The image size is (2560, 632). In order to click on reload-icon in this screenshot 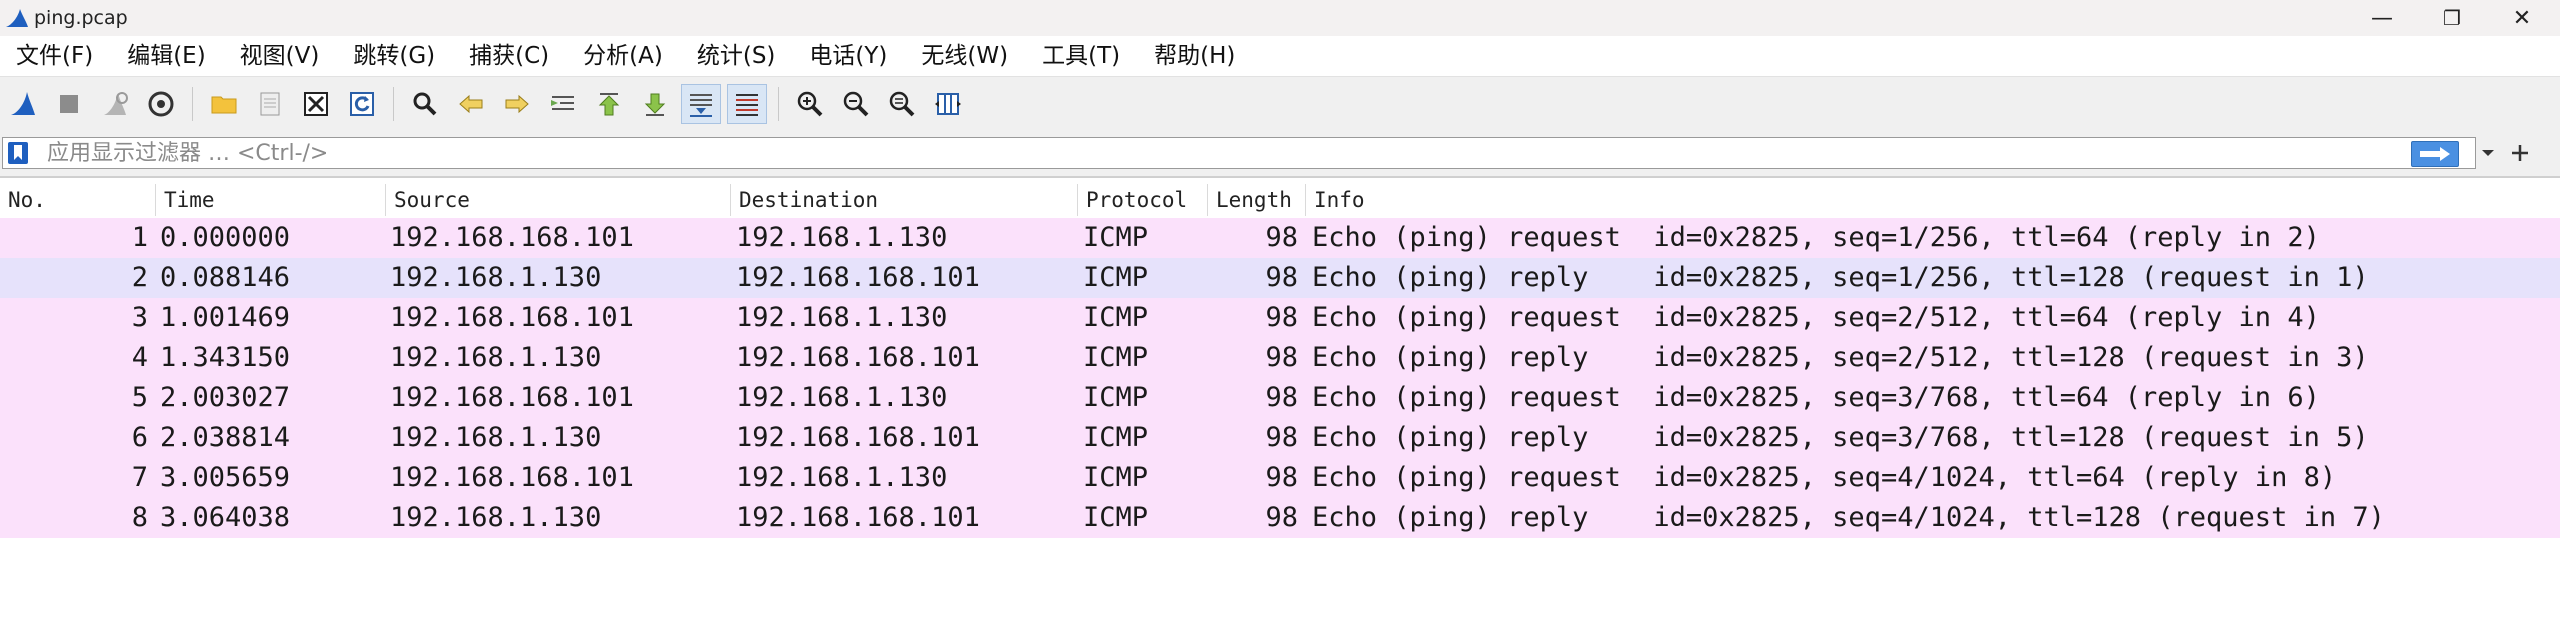, I will do `click(362, 104)`.